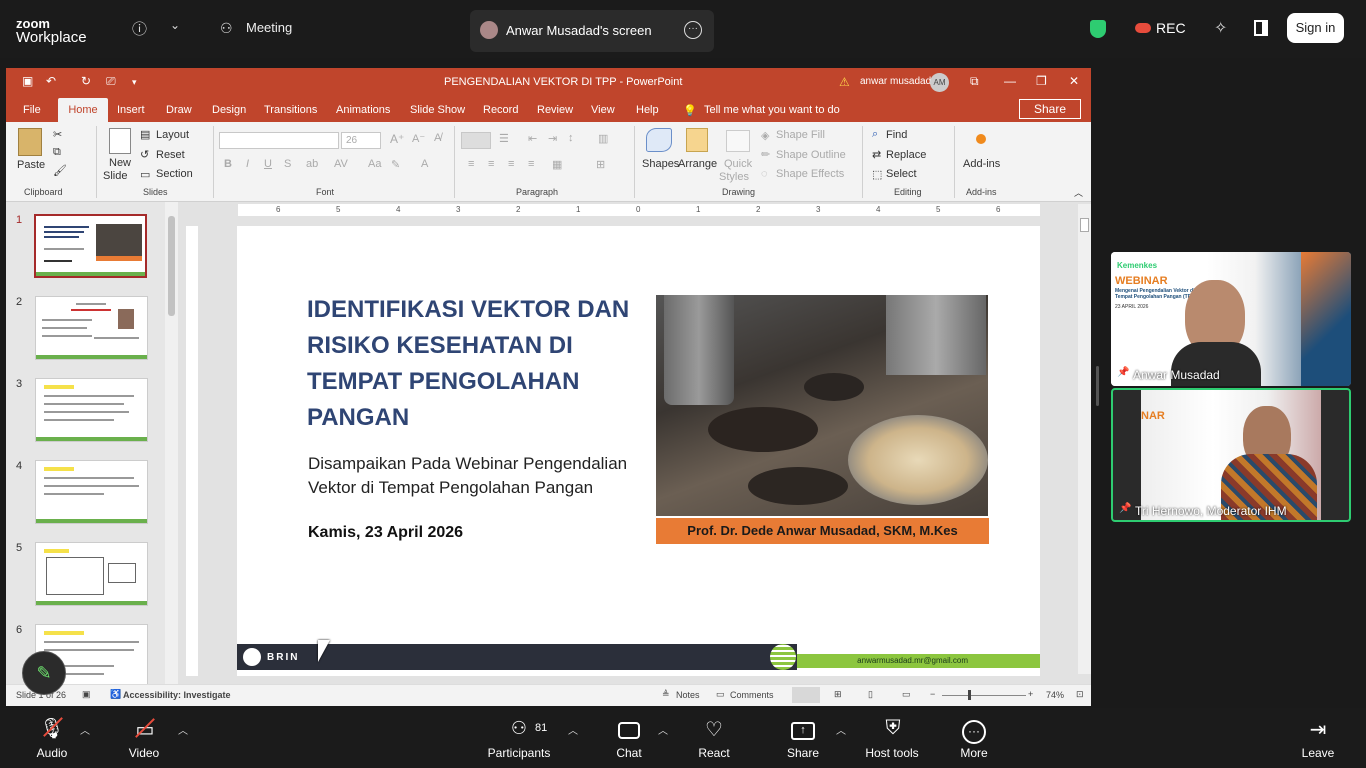  Describe the element at coordinates (172, 135) in the screenshot. I see `layout-button: Layout` at that location.